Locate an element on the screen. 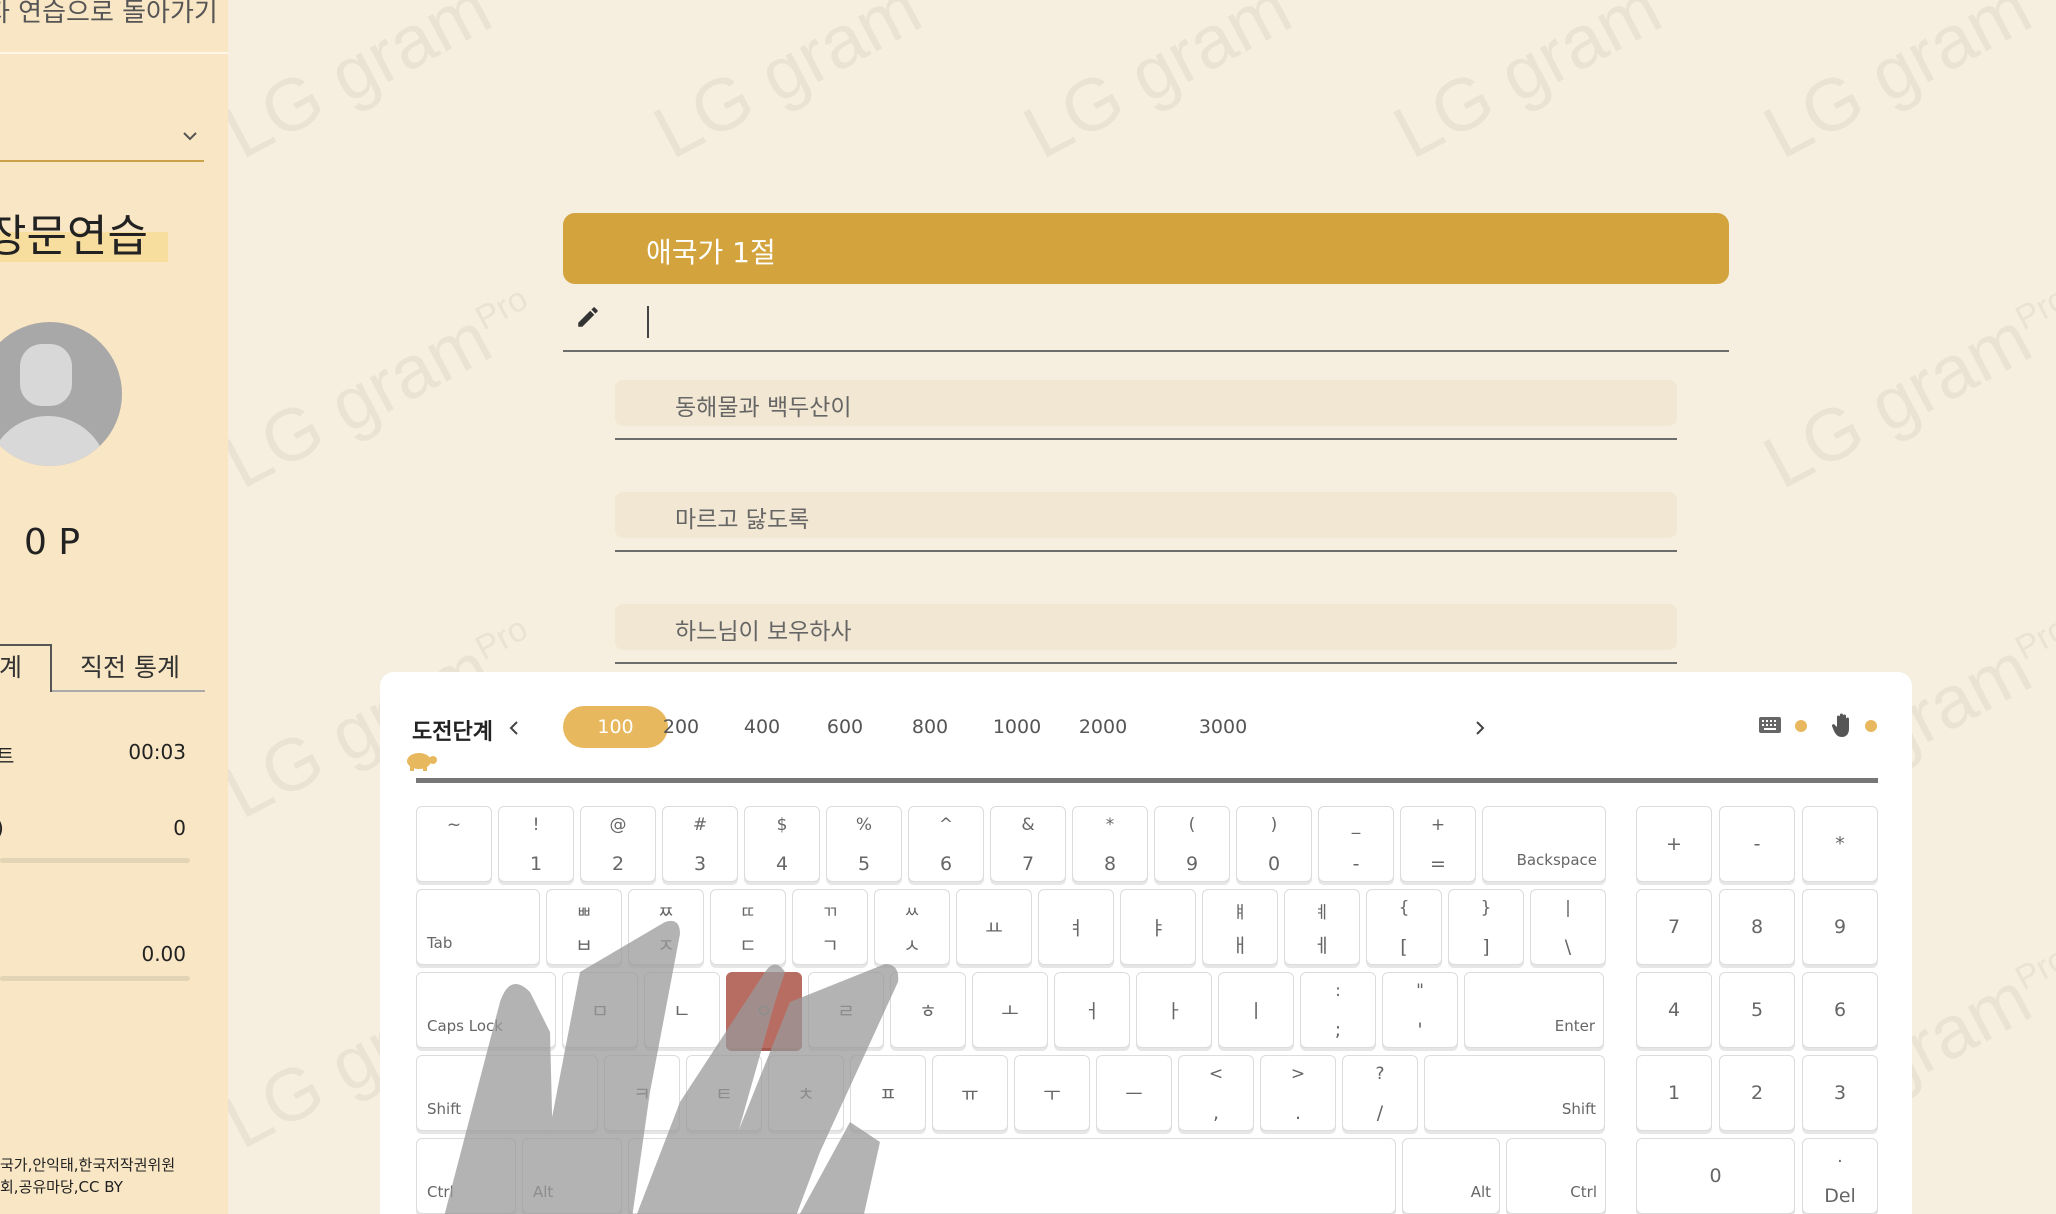  key-ㅁ: ㅁ is located at coordinates (600, 1010).